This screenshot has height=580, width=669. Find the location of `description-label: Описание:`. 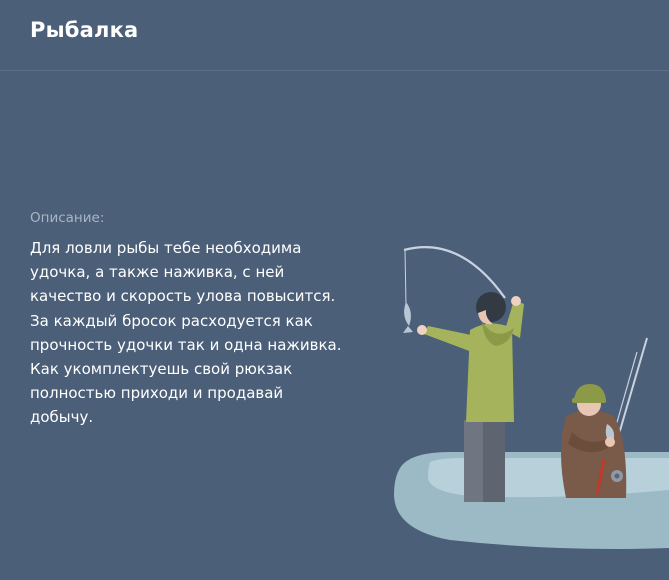

description-label: Описание: is located at coordinates (67, 218).